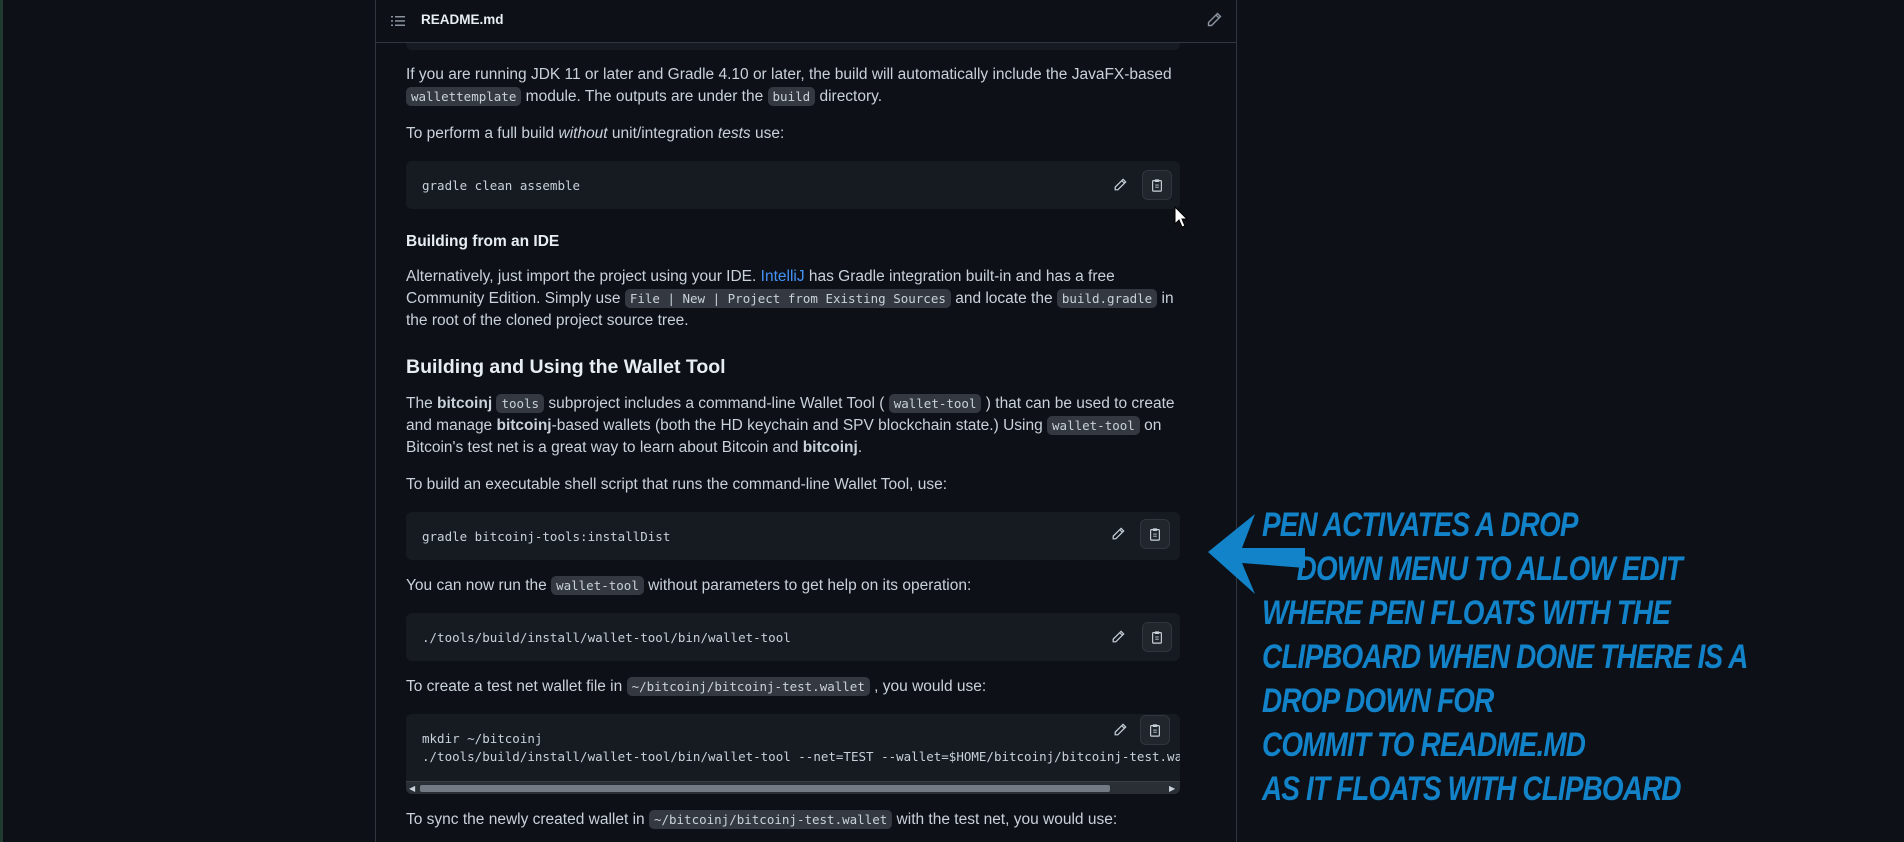  Describe the element at coordinates (734, 133) in the screenshot. I see `emphasis: tests` at that location.